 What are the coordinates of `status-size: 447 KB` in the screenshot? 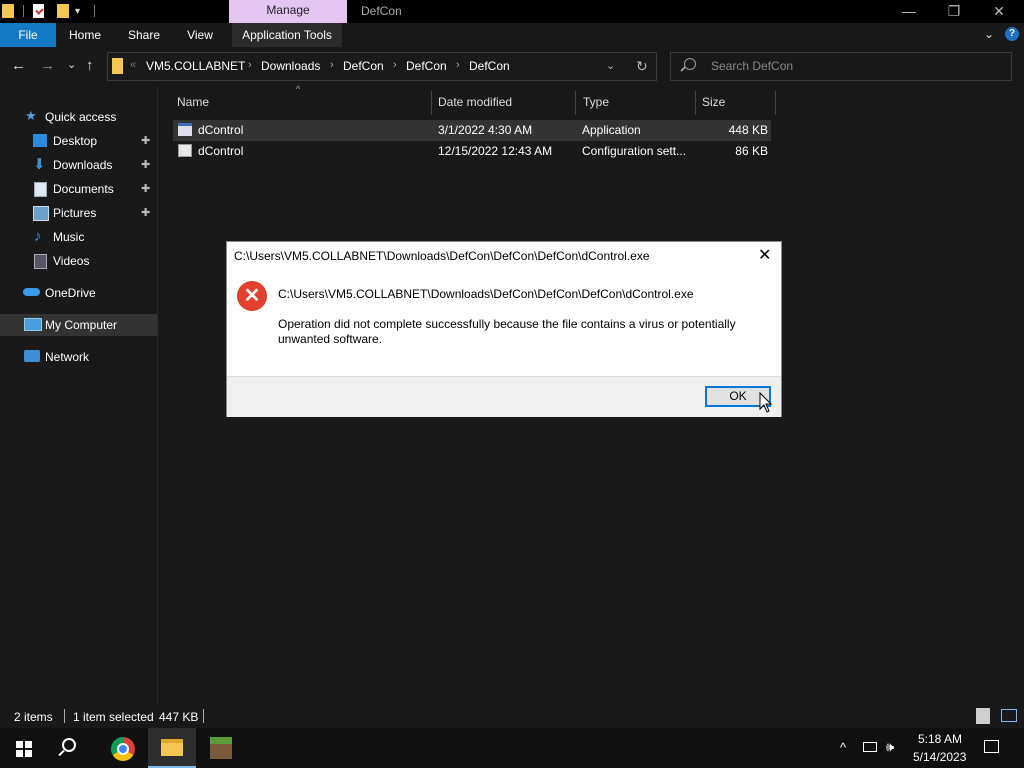 It's located at (179, 717).